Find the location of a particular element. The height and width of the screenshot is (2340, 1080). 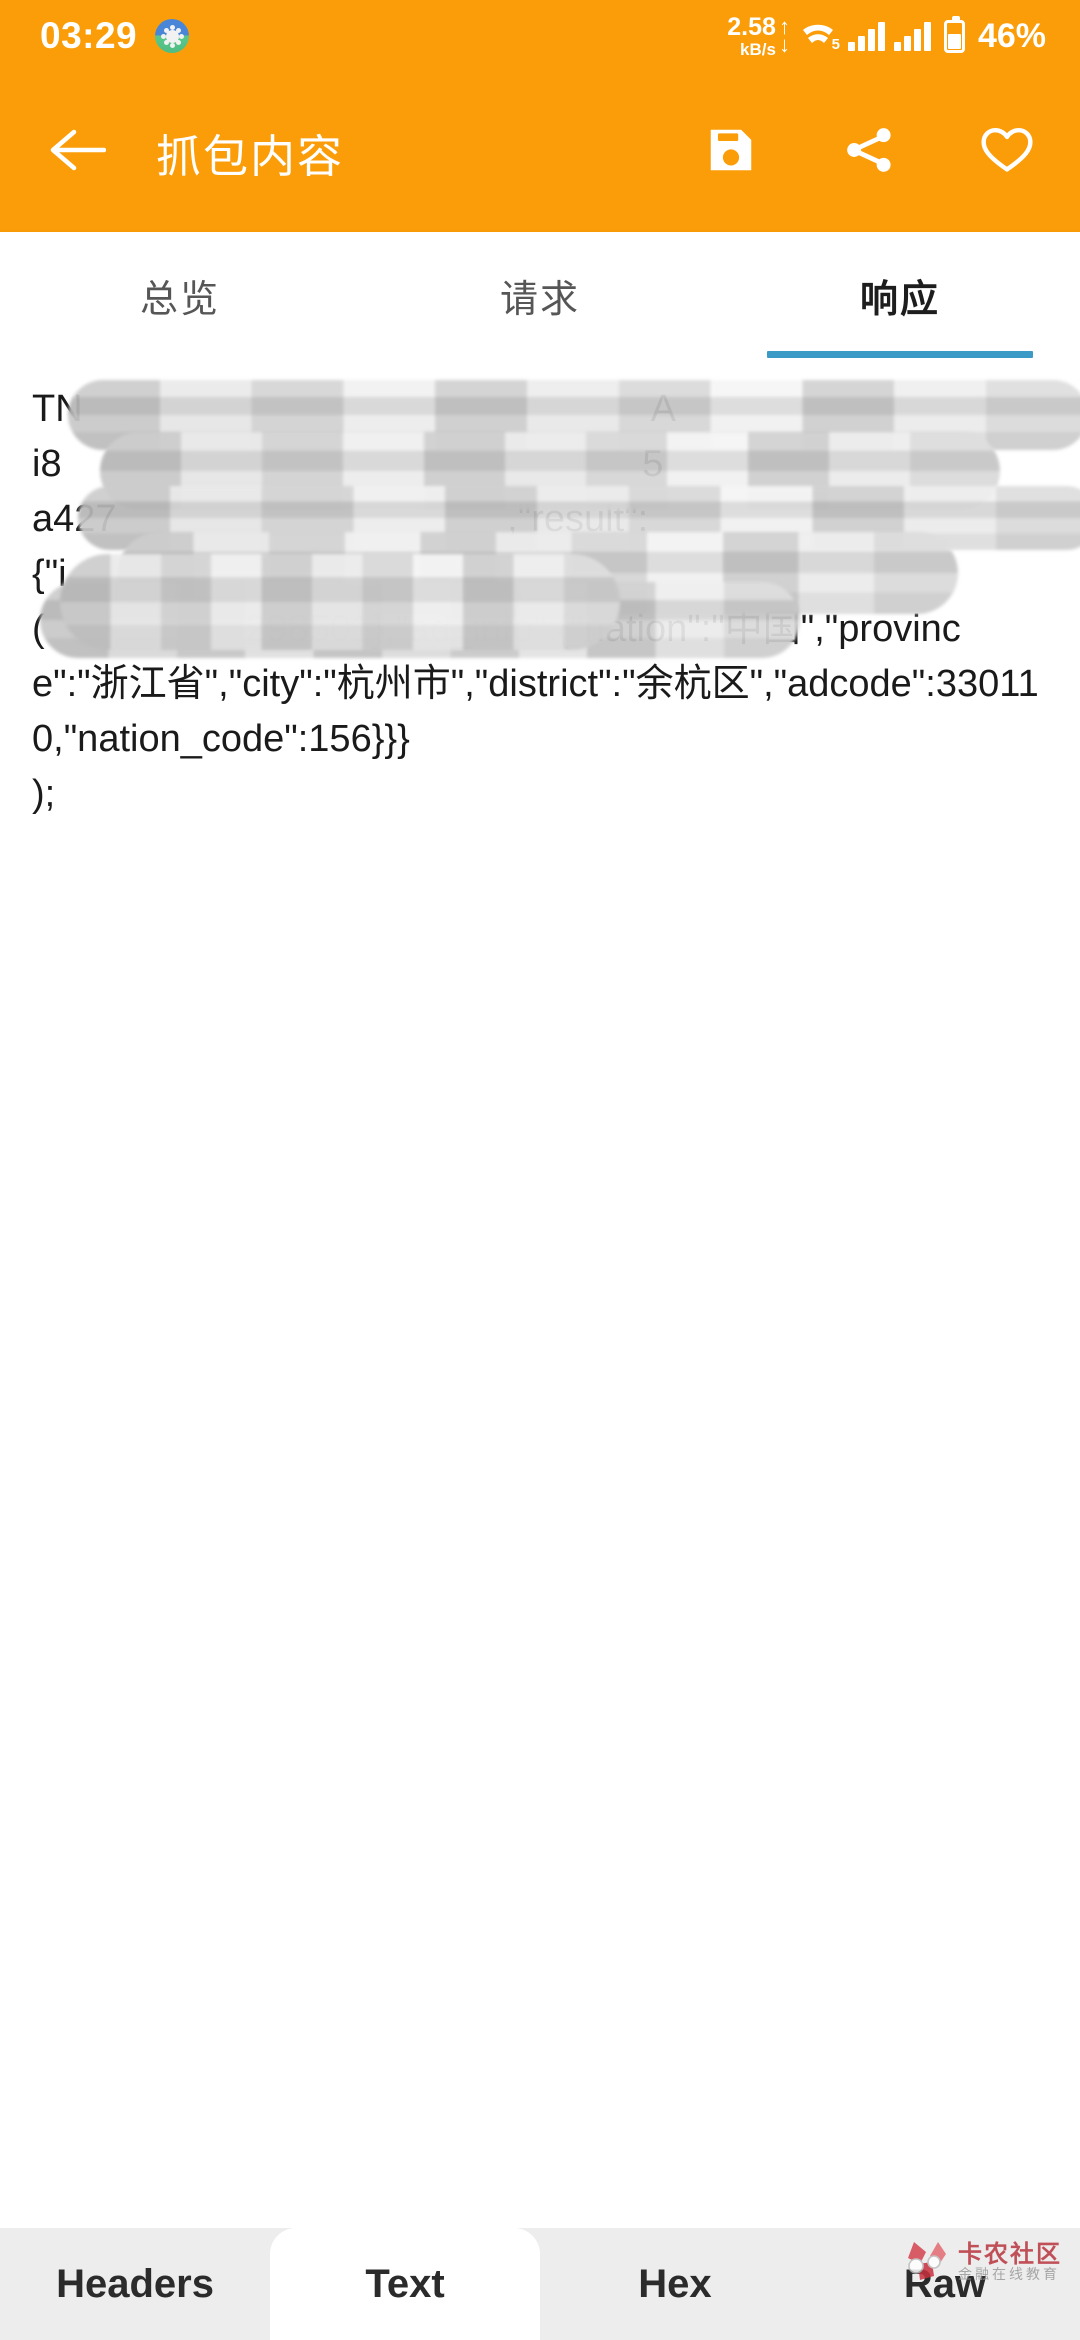

share-button is located at coordinates (869, 152).